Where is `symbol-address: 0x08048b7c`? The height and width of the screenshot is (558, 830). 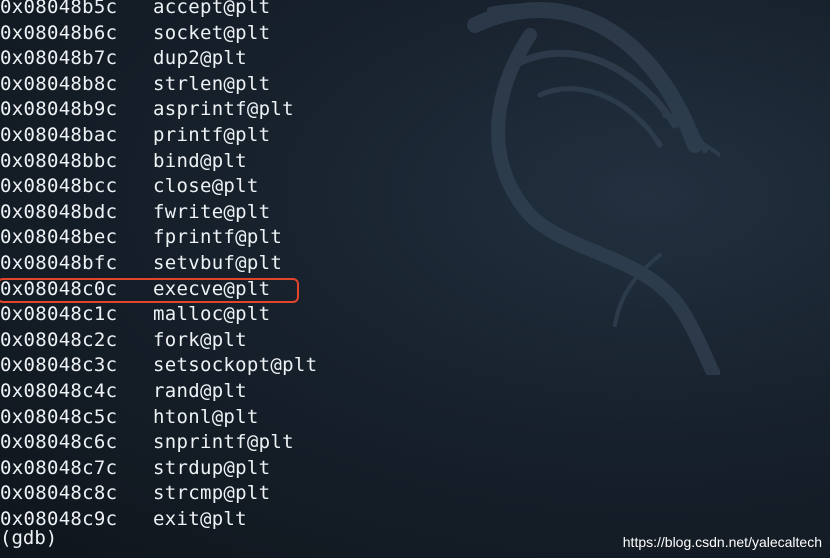
symbol-address: 0x08048b7c is located at coordinates (59, 58).